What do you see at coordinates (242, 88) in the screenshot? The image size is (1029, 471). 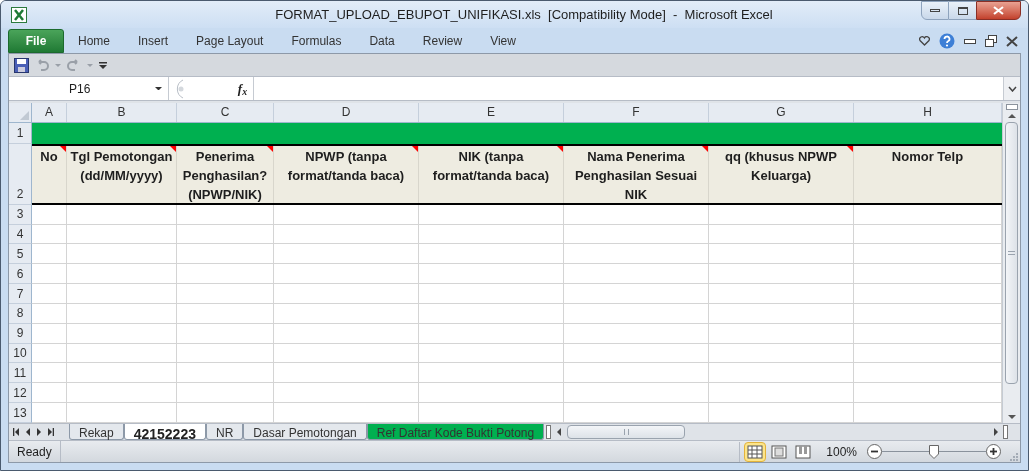 I see `insert-function-button: f$_{x}$` at bounding box center [242, 88].